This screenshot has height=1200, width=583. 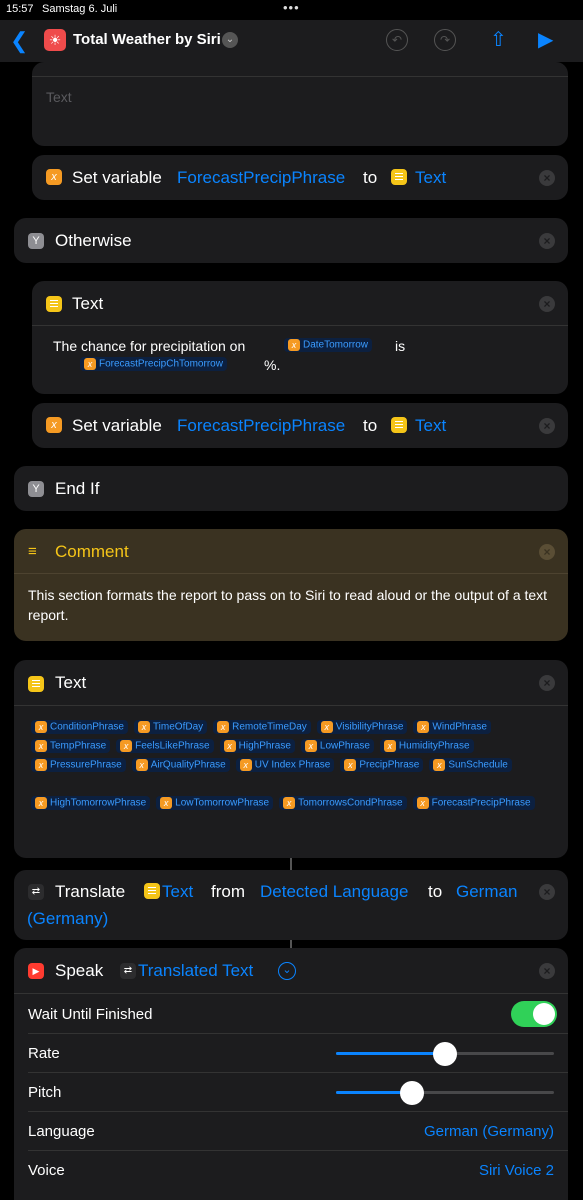 I want to click on speak-input-token: Translated Text, so click(x=195, y=971).